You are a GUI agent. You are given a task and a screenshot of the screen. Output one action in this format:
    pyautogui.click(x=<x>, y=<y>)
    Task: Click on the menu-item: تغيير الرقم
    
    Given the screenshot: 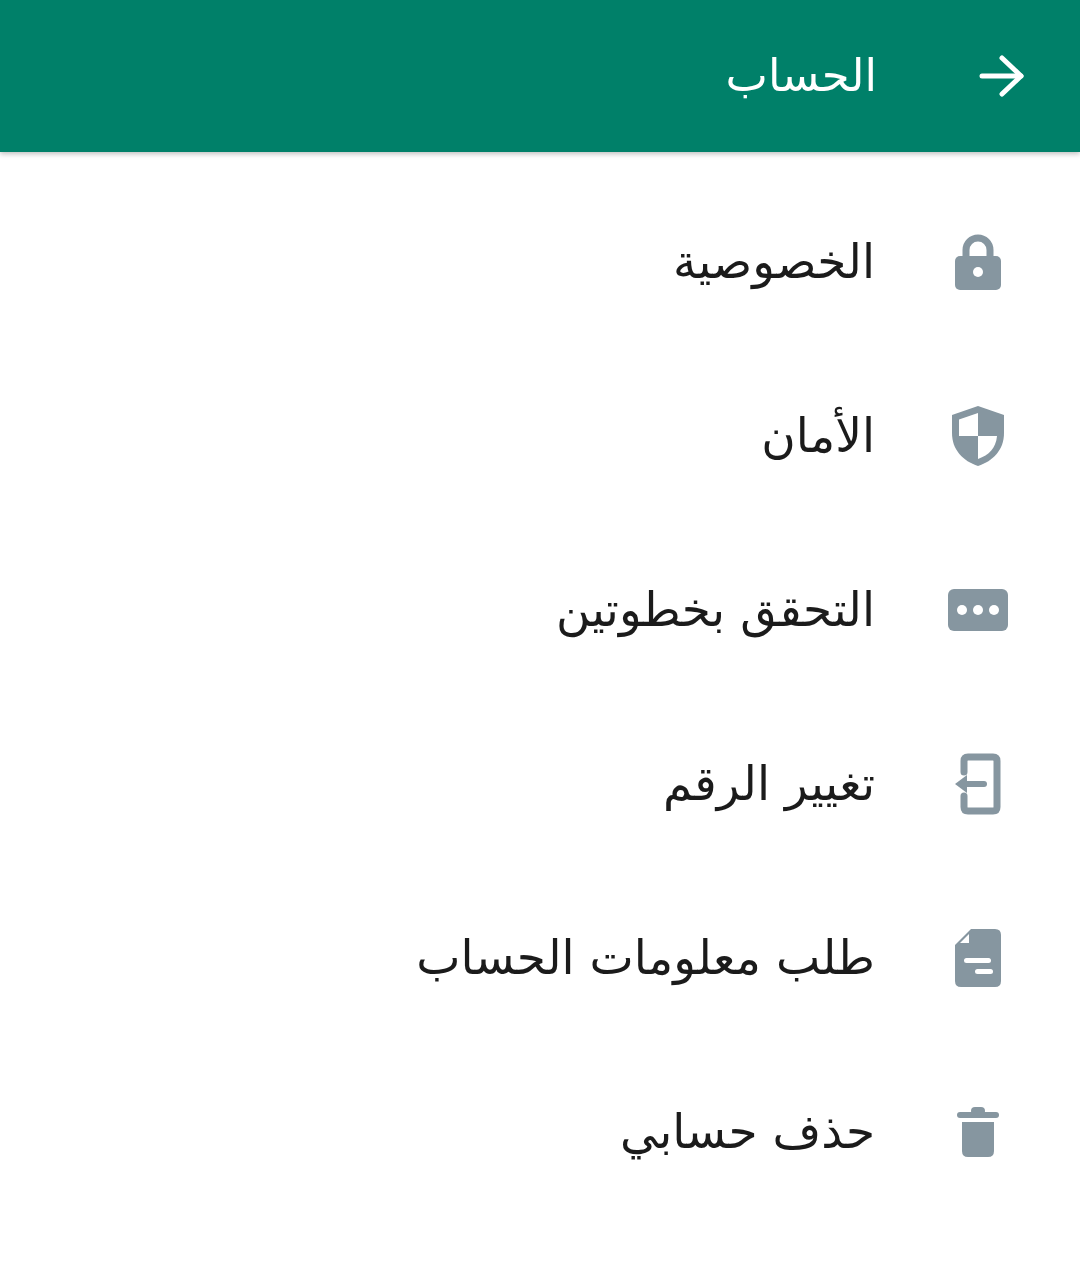 What is the action you would take?
    pyautogui.click(x=540, y=784)
    